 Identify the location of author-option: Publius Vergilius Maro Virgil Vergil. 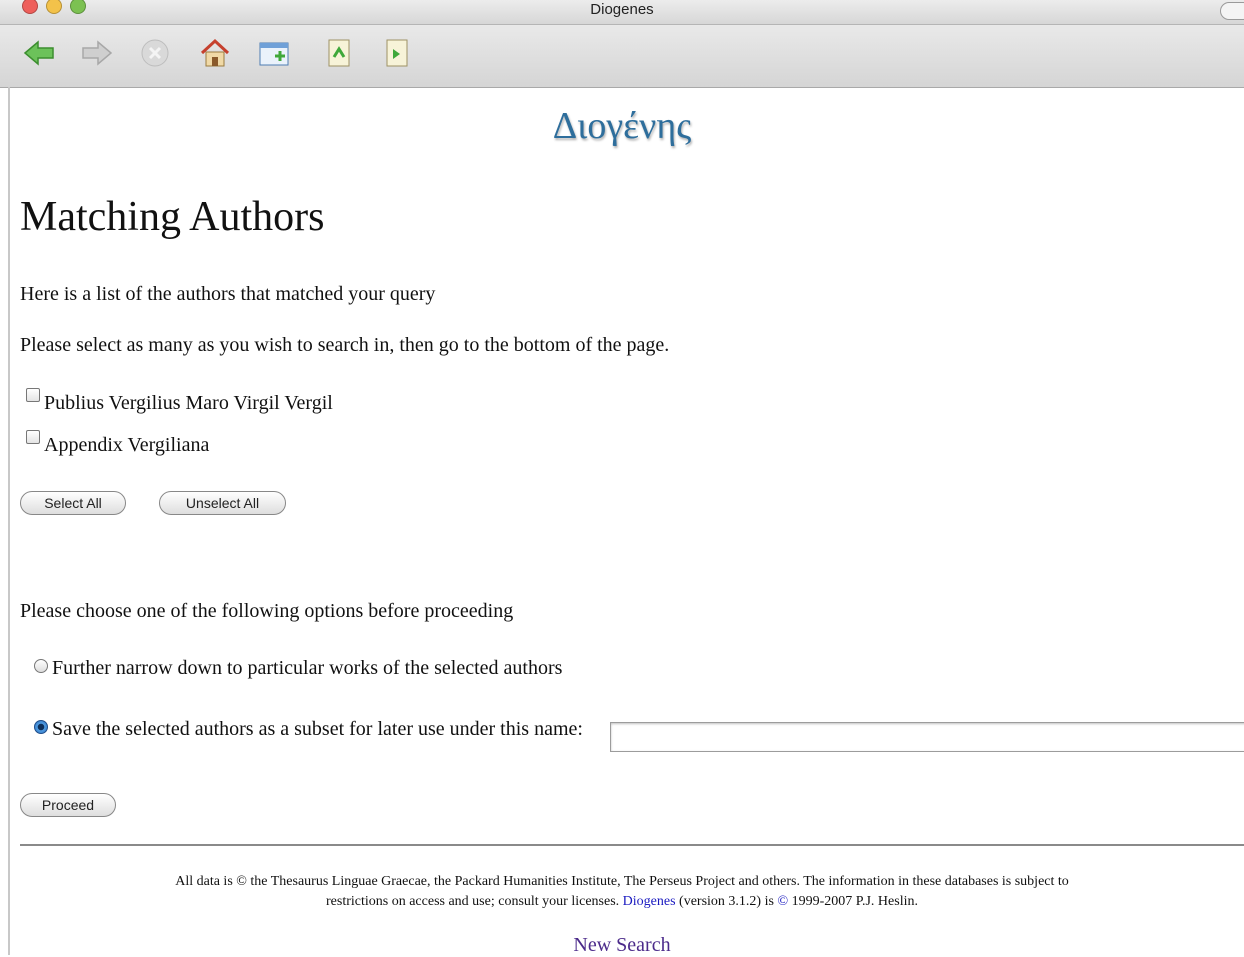
(179, 401).